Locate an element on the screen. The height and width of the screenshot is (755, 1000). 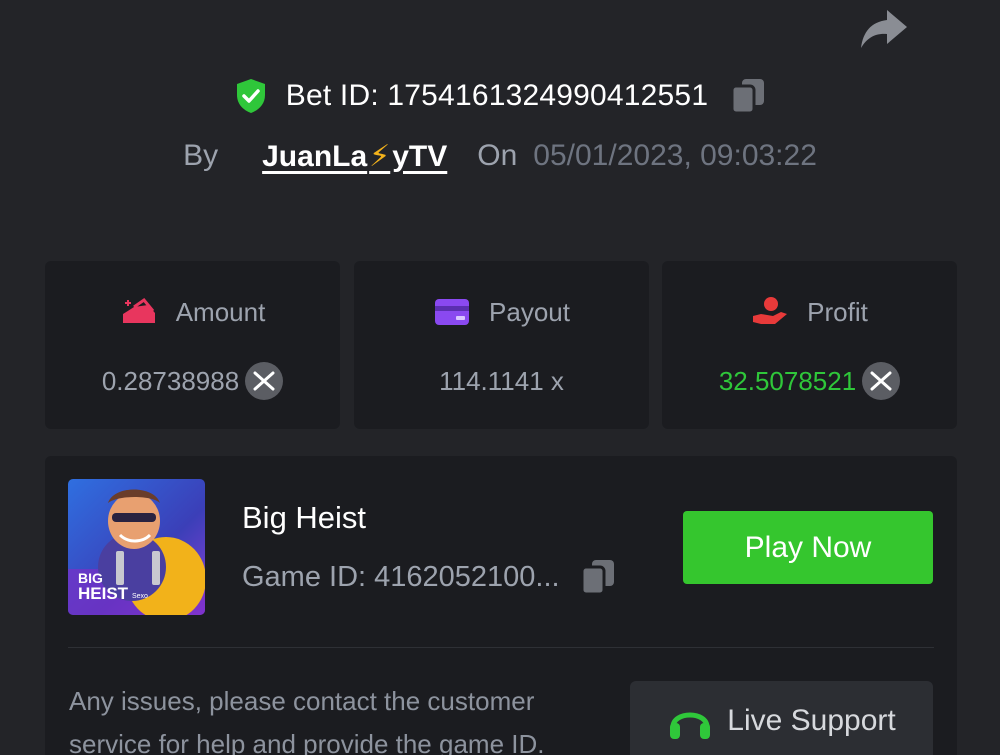
share-button is located at coordinates (884, 29).